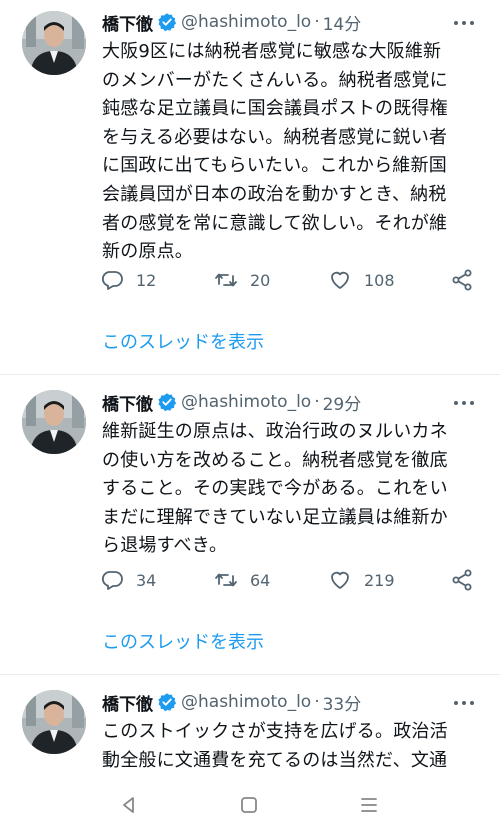 The image size is (500, 833). What do you see at coordinates (379, 580) in the screenshot?
I see `like-count: 219` at bounding box center [379, 580].